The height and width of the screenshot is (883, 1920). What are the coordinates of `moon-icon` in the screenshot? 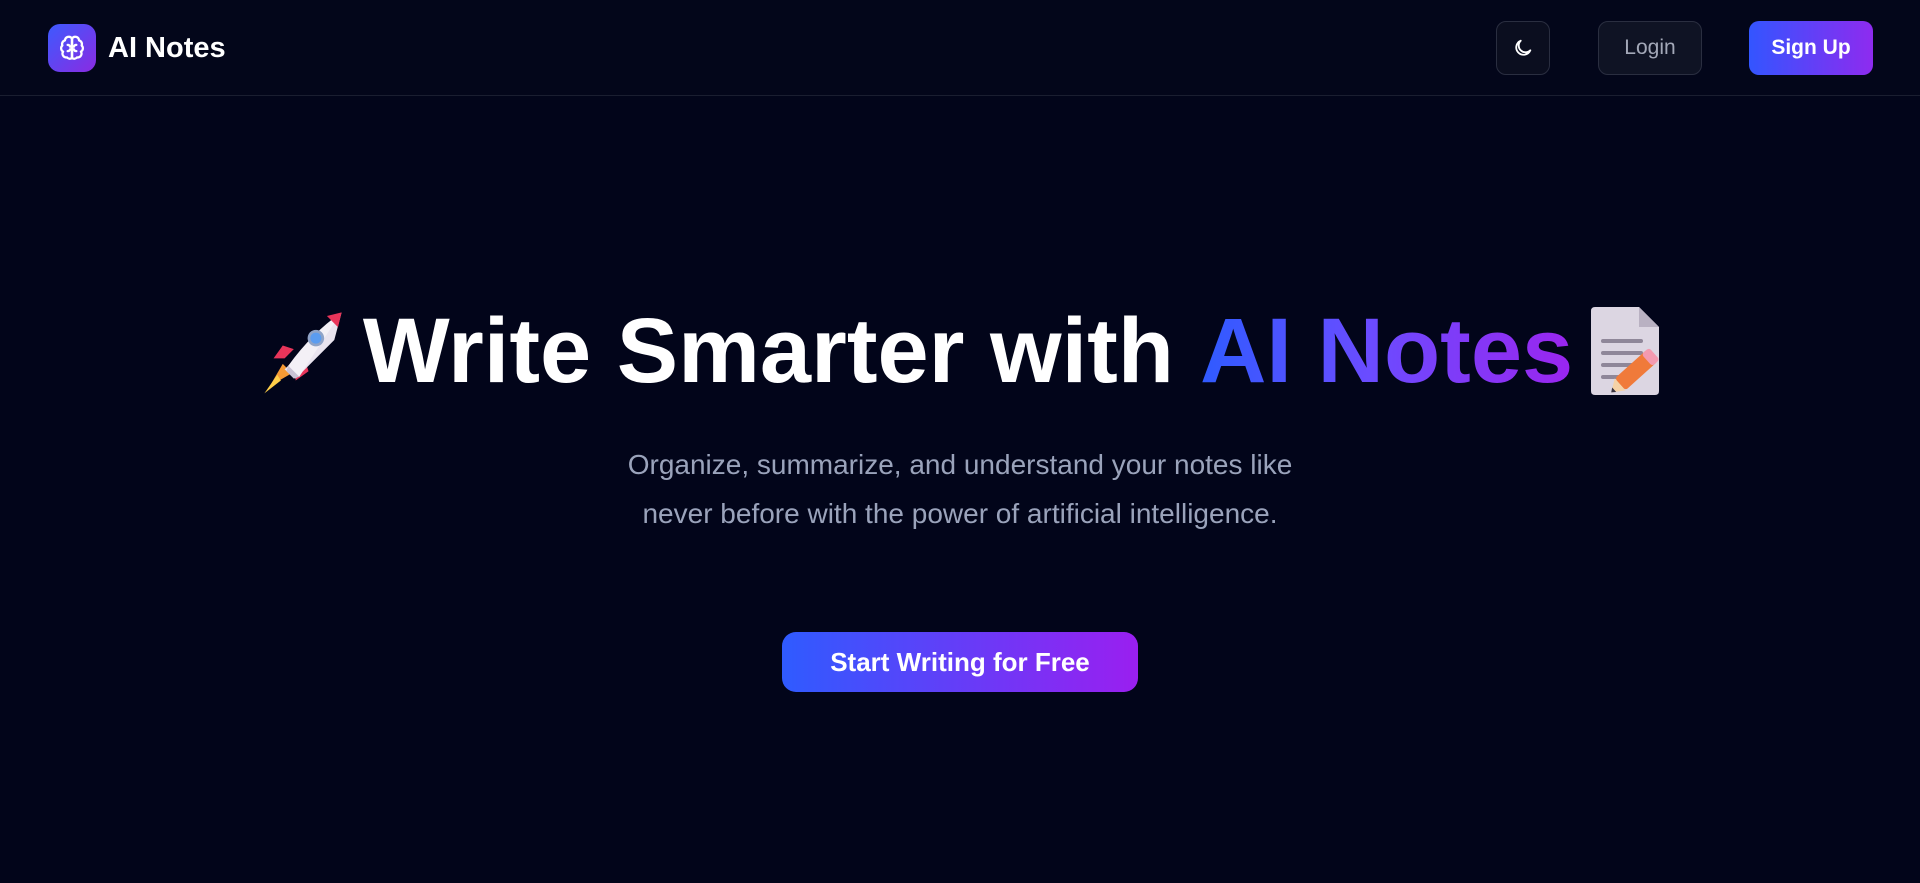 It's located at (1523, 47).